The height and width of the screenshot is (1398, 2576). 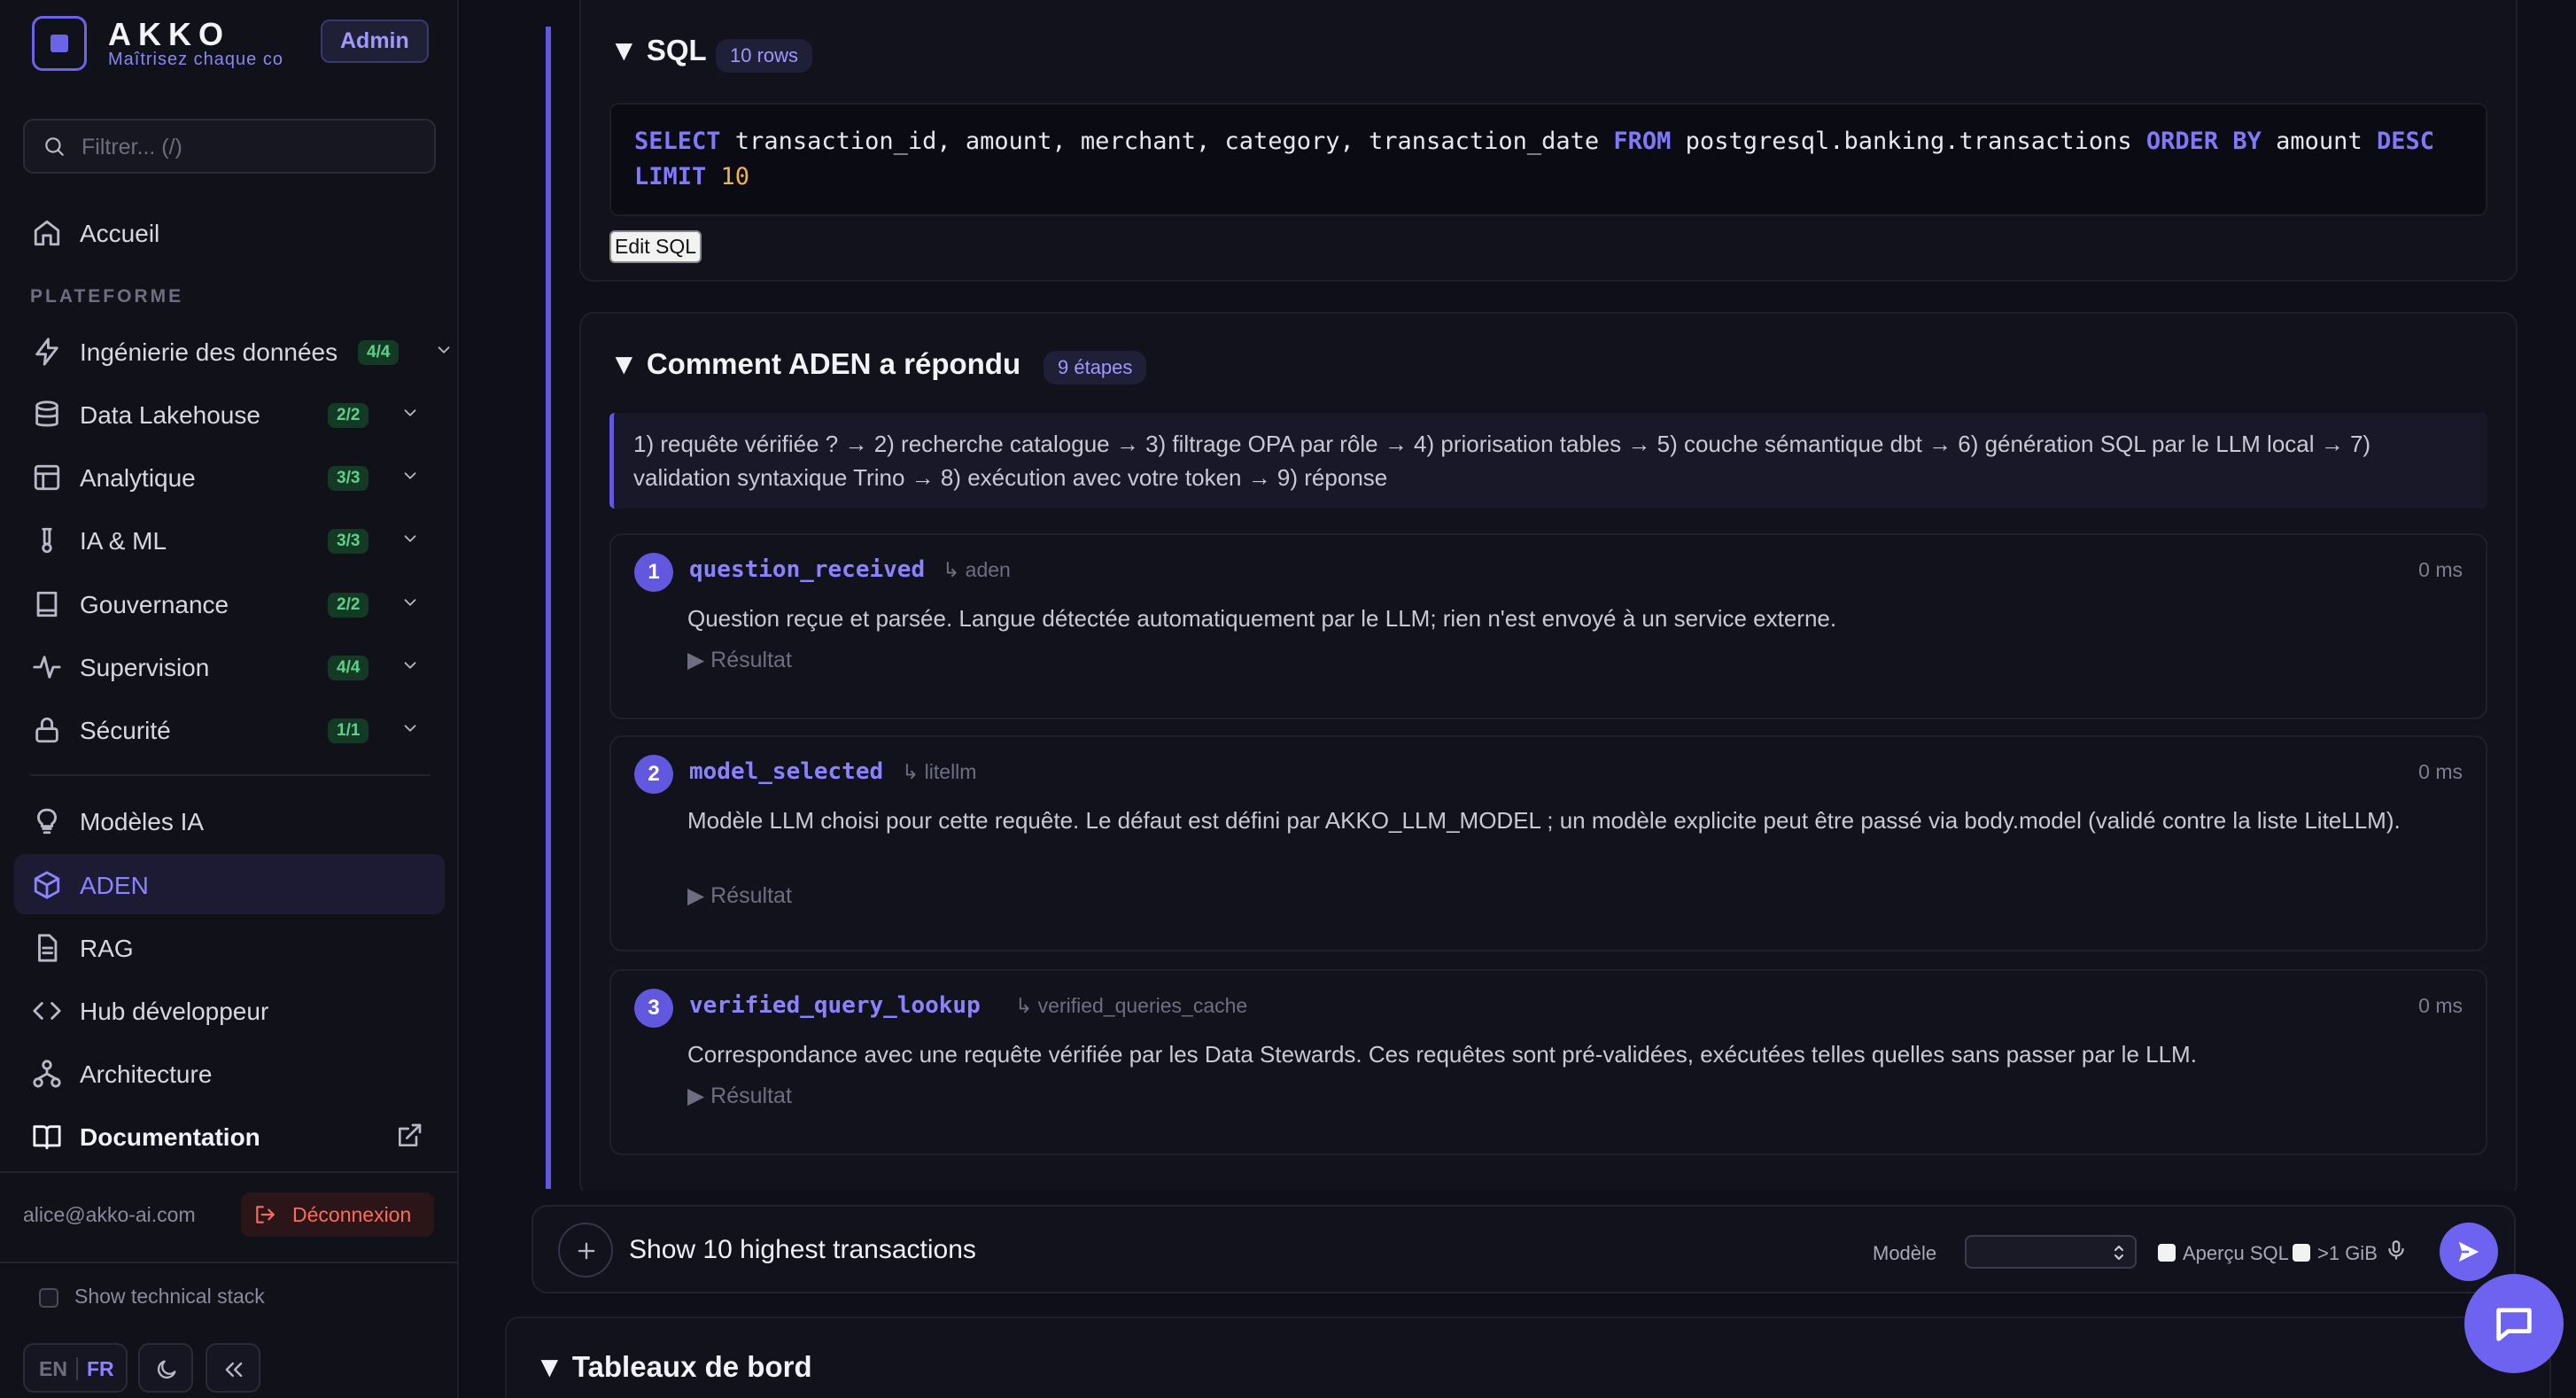 What do you see at coordinates (229, 666) in the screenshot?
I see `sidebar-item-monitoring: Supervision 4/4` at bounding box center [229, 666].